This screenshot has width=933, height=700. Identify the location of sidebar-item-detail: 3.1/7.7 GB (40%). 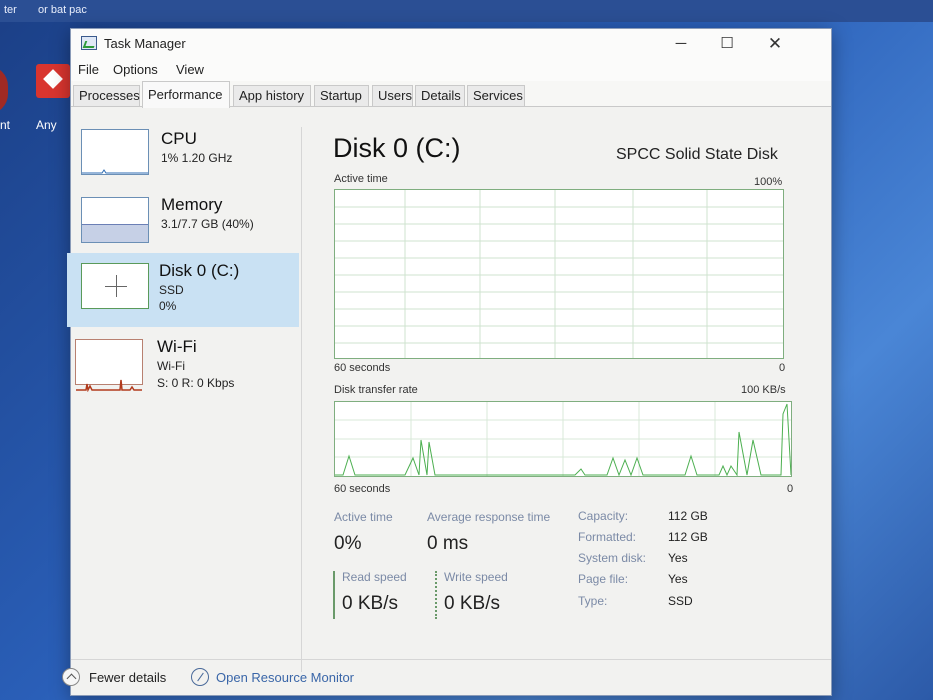
(207, 224).